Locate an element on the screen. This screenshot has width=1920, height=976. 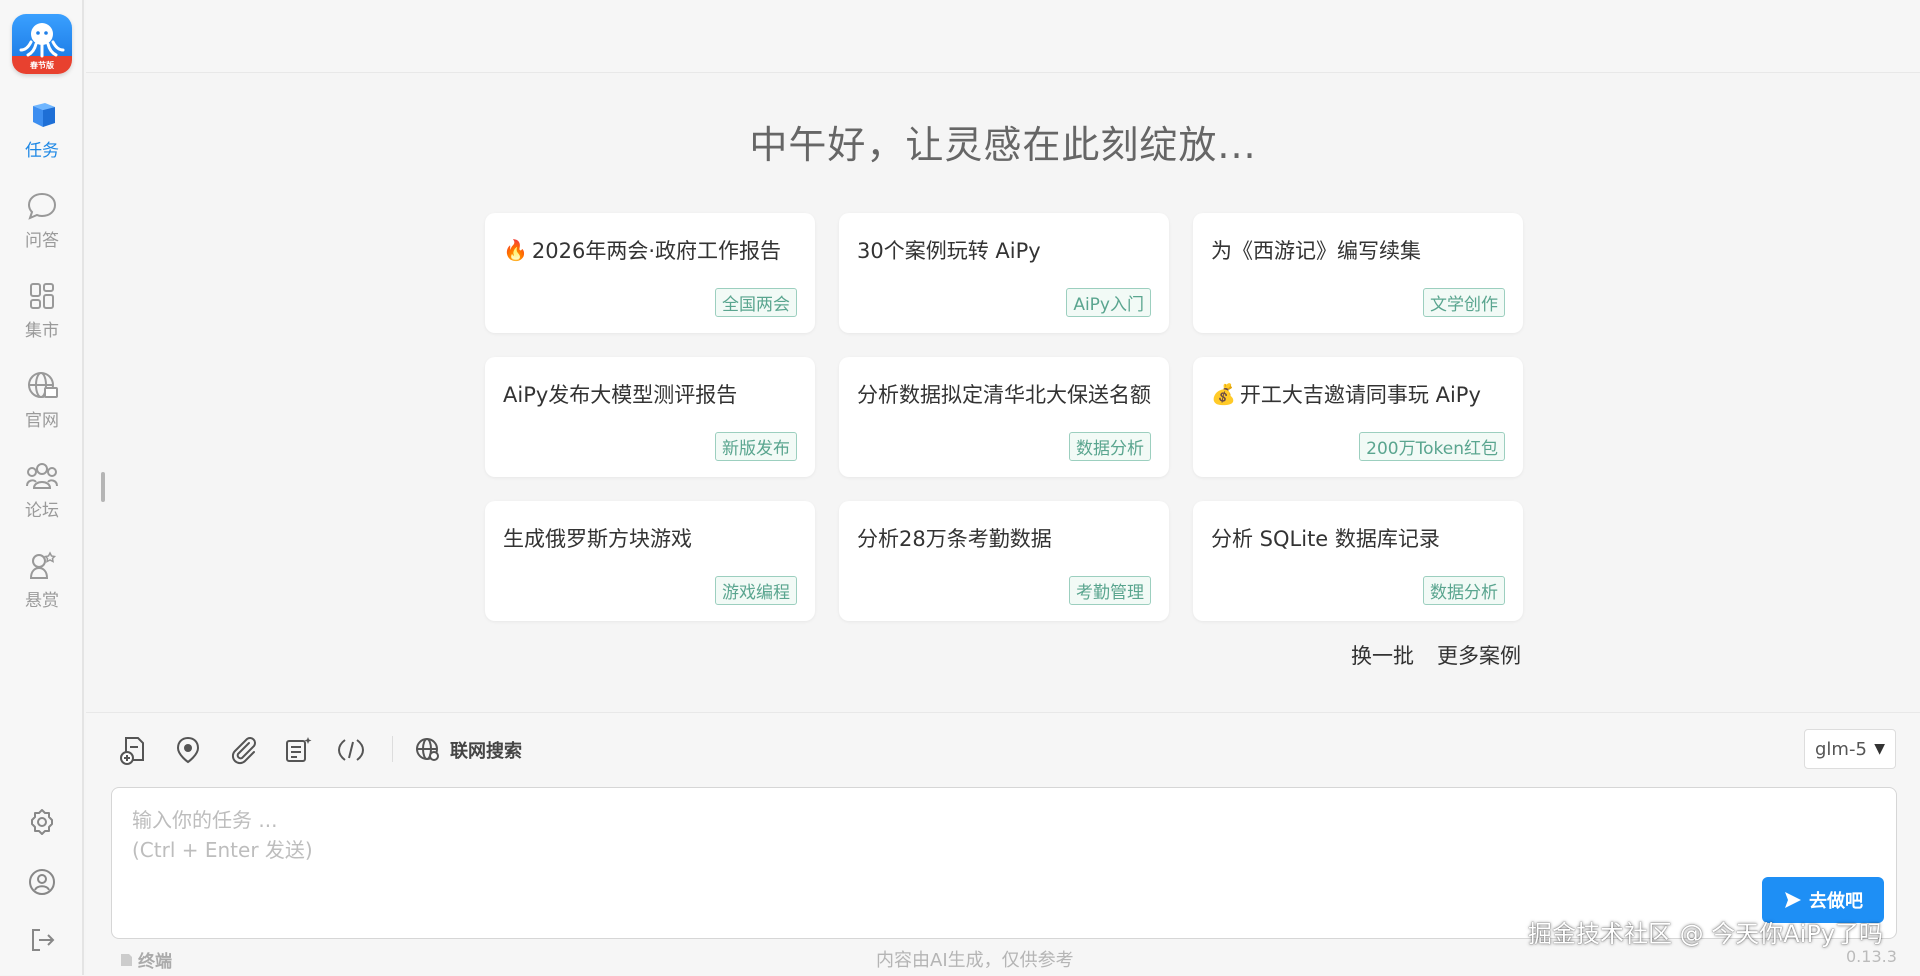
web-search-toggle: 联网搜索 is located at coordinates (468, 750).